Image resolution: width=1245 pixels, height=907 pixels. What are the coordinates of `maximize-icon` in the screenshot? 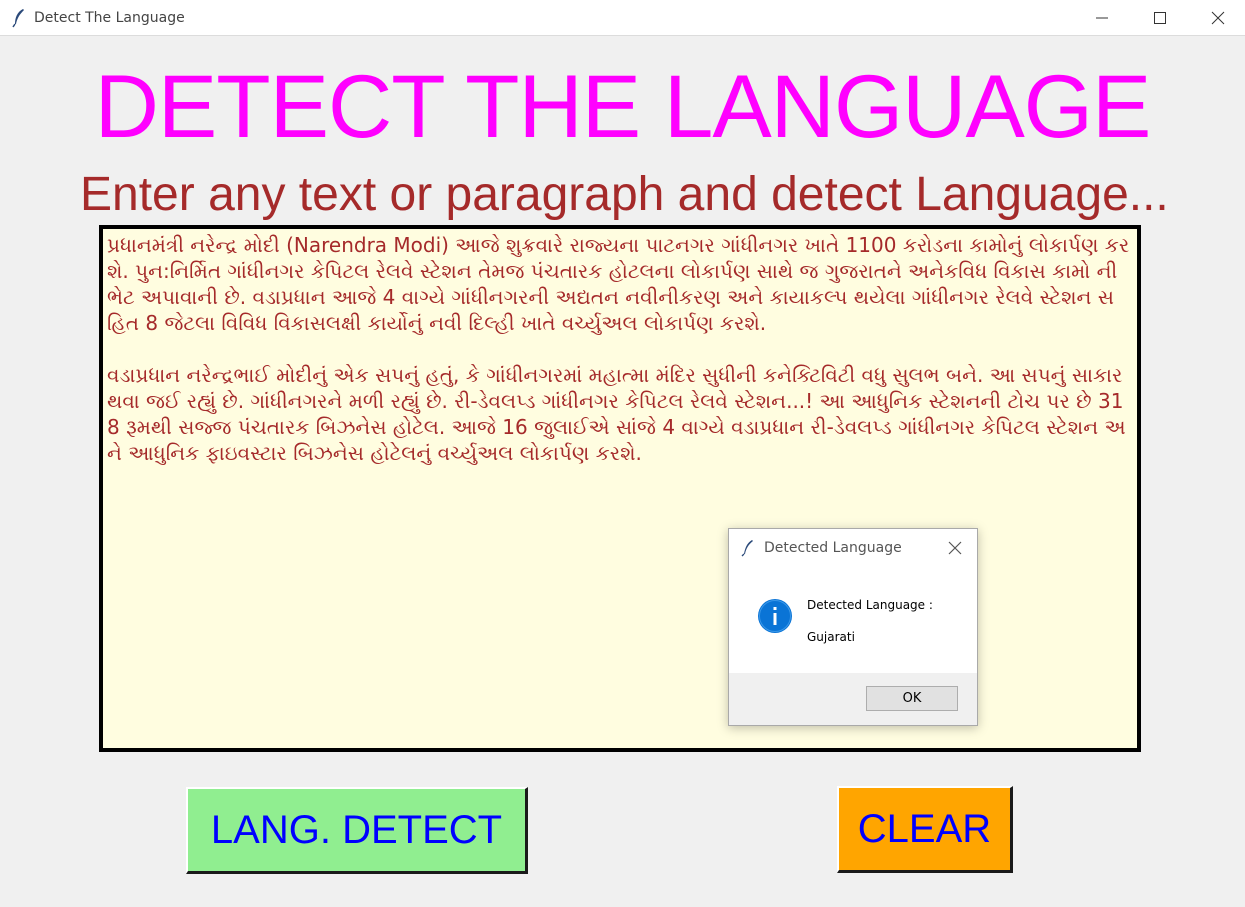 It's located at (1160, 18).